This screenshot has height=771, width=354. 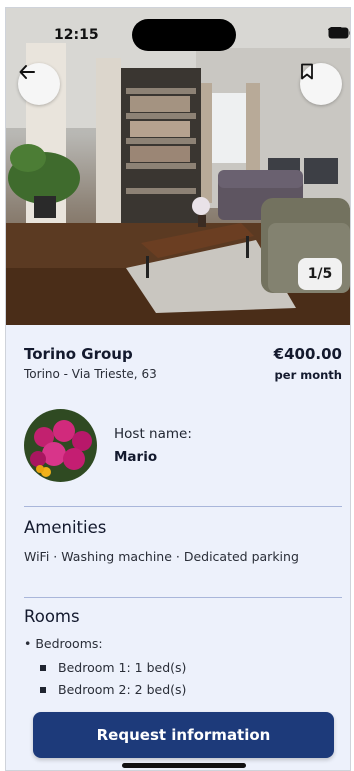 I want to click on flowers-photo, so click(x=60, y=445).